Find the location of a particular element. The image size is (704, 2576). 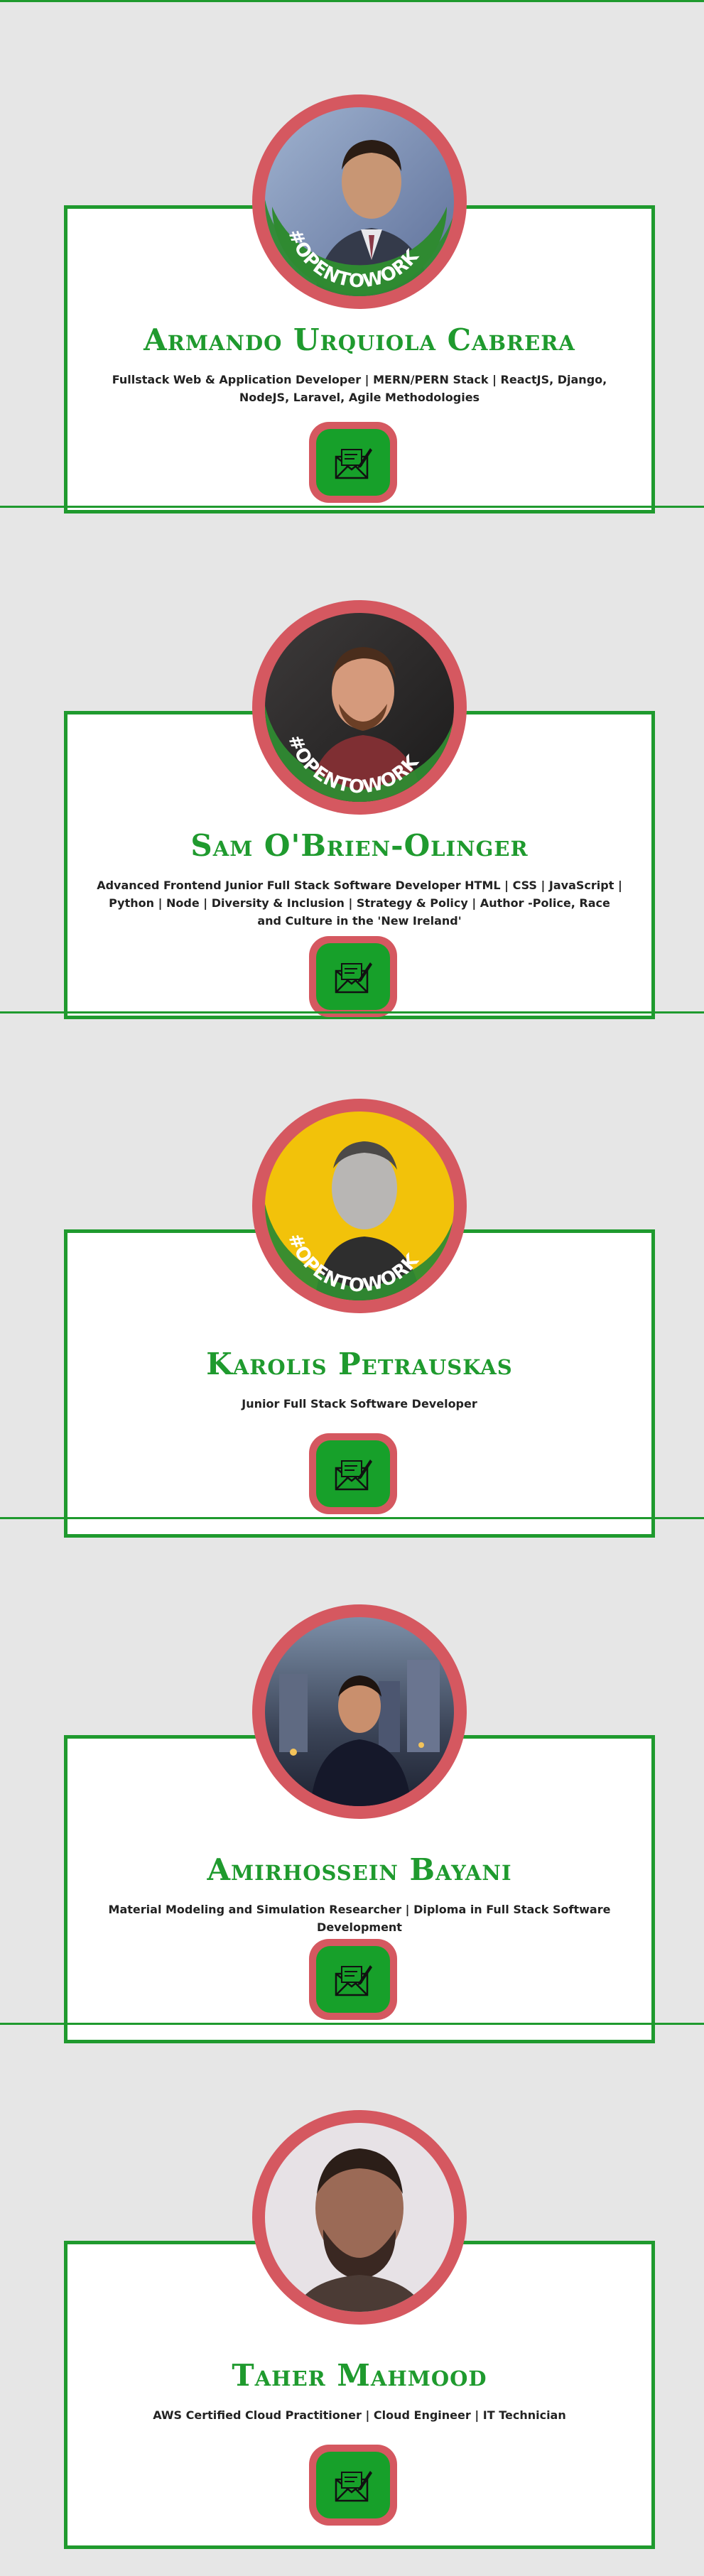

profile-name: Amirhossein Bayani is located at coordinates (360, 1869).